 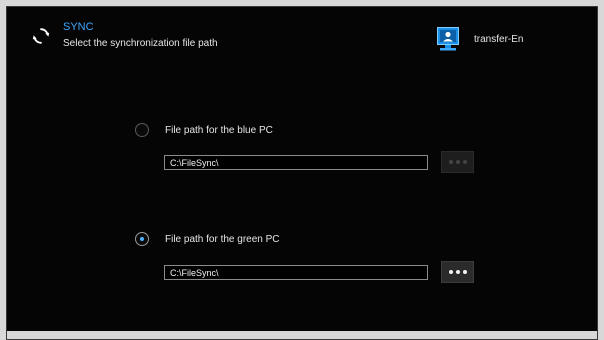 What do you see at coordinates (457, 272) in the screenshot?
I see `green-pc-browse-button` at bounding box center [457, 272].